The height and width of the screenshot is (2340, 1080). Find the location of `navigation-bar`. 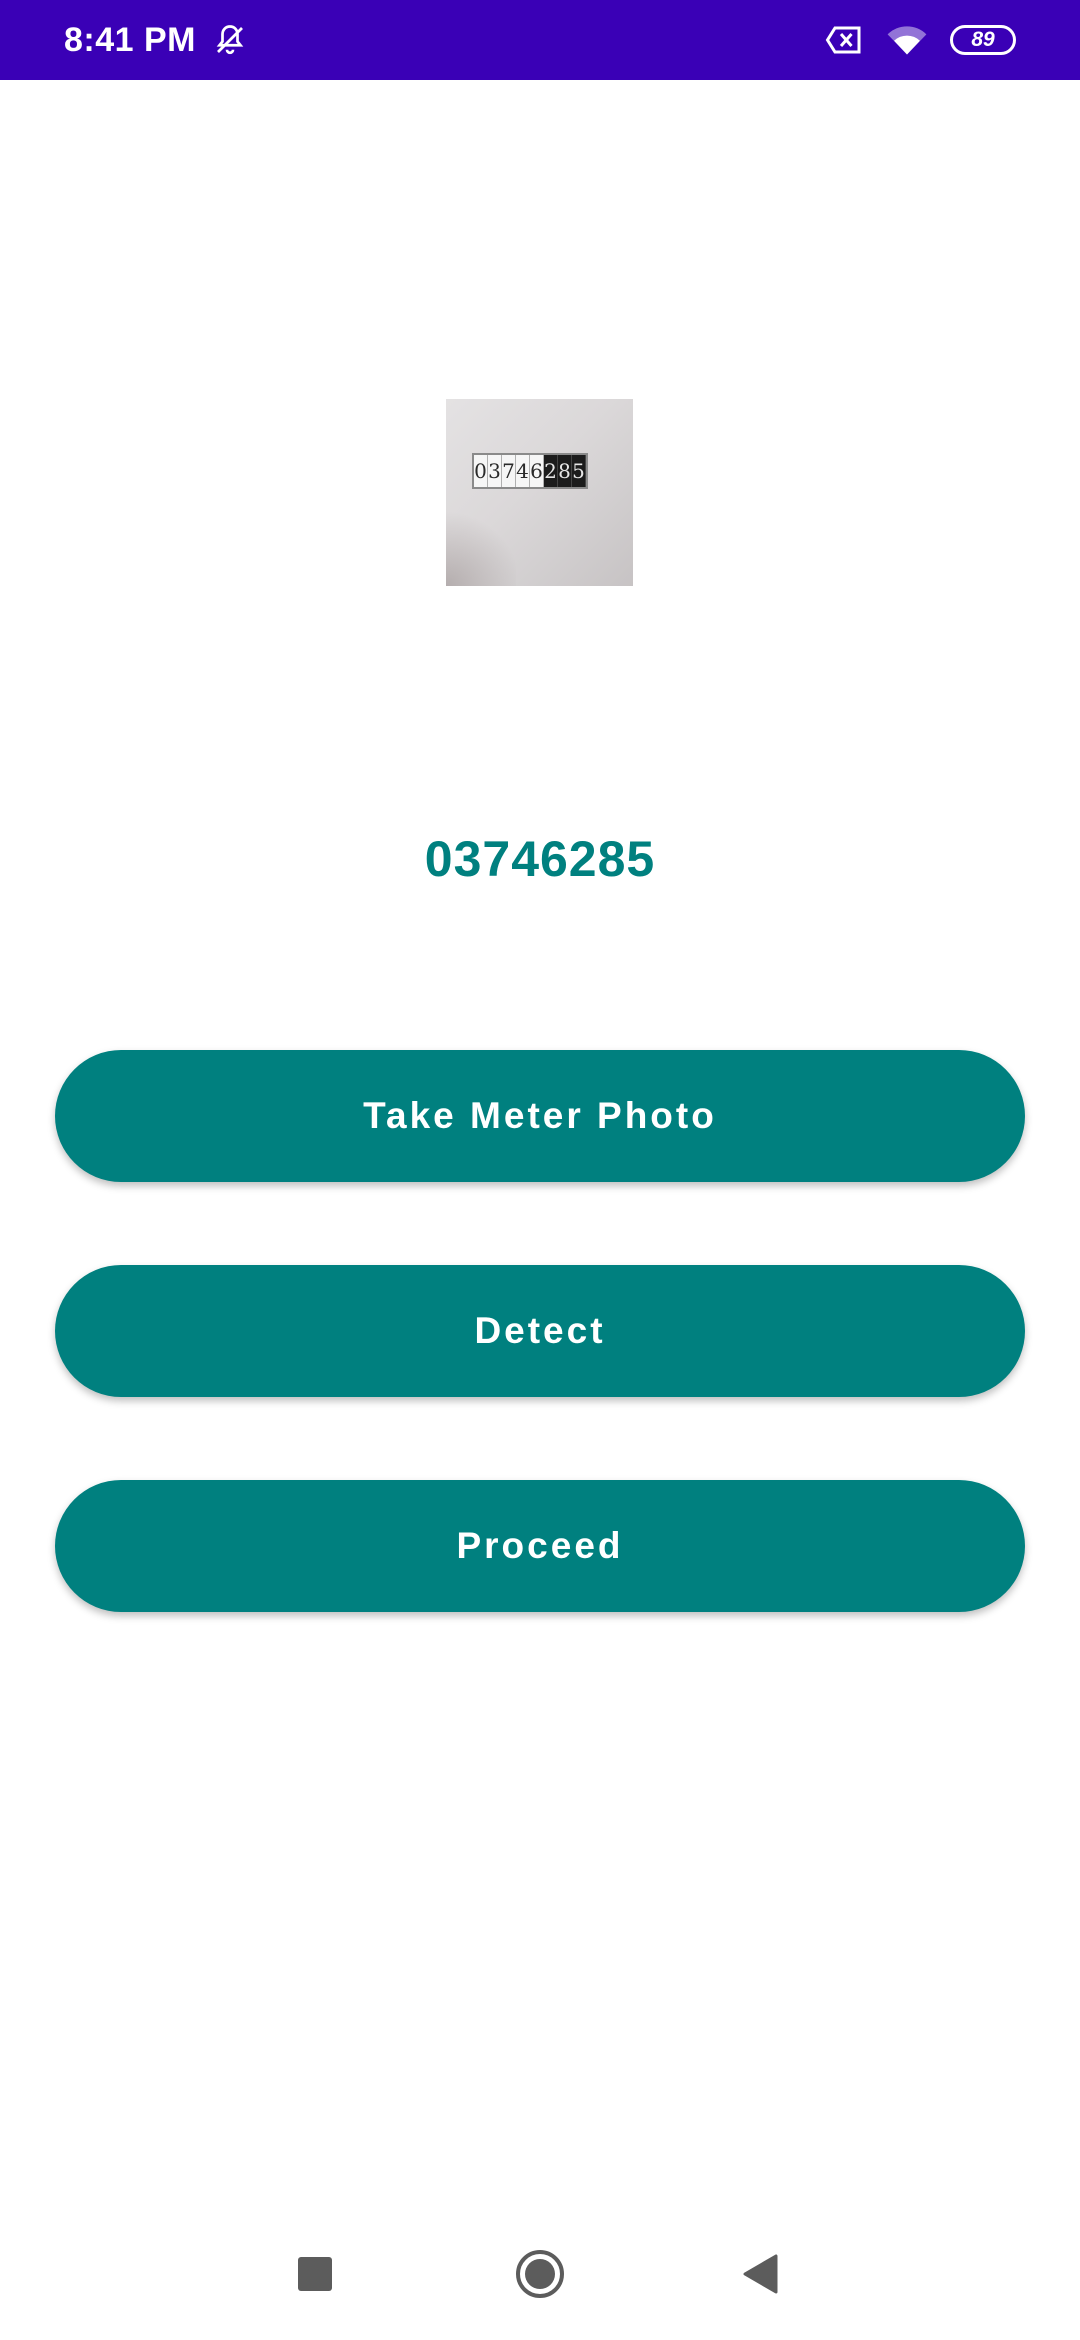

navigation-bar is located at coordinates (540, 2275).